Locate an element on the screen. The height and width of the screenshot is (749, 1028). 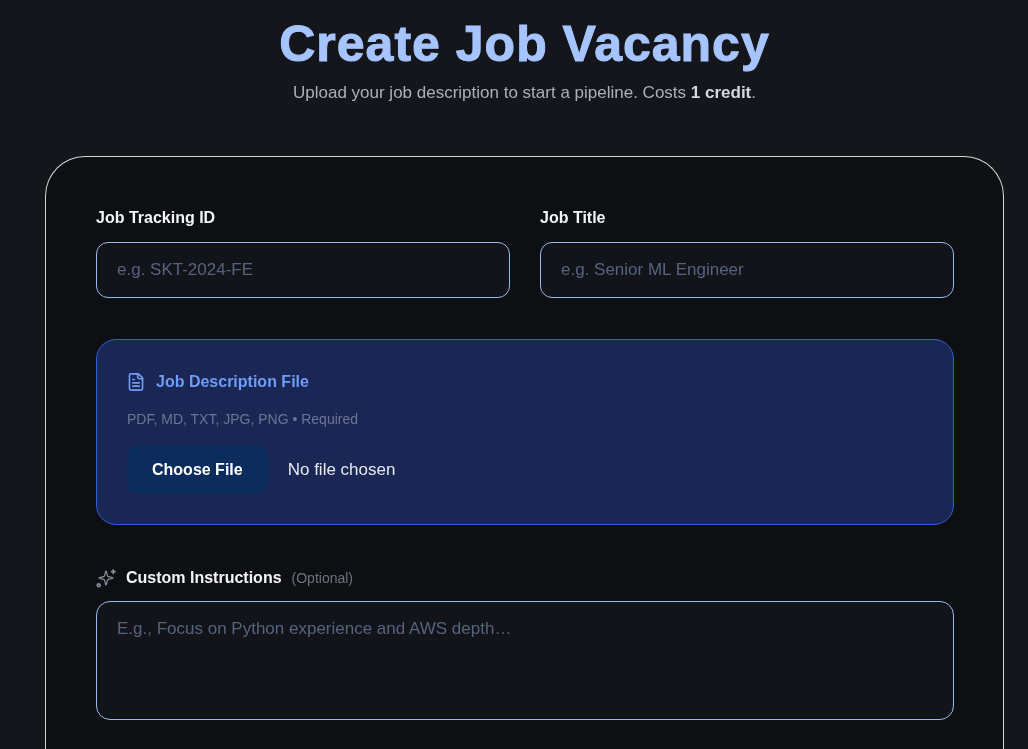
input-field: e.g. Senior ML Engineer is located at coordinates (747, 270).